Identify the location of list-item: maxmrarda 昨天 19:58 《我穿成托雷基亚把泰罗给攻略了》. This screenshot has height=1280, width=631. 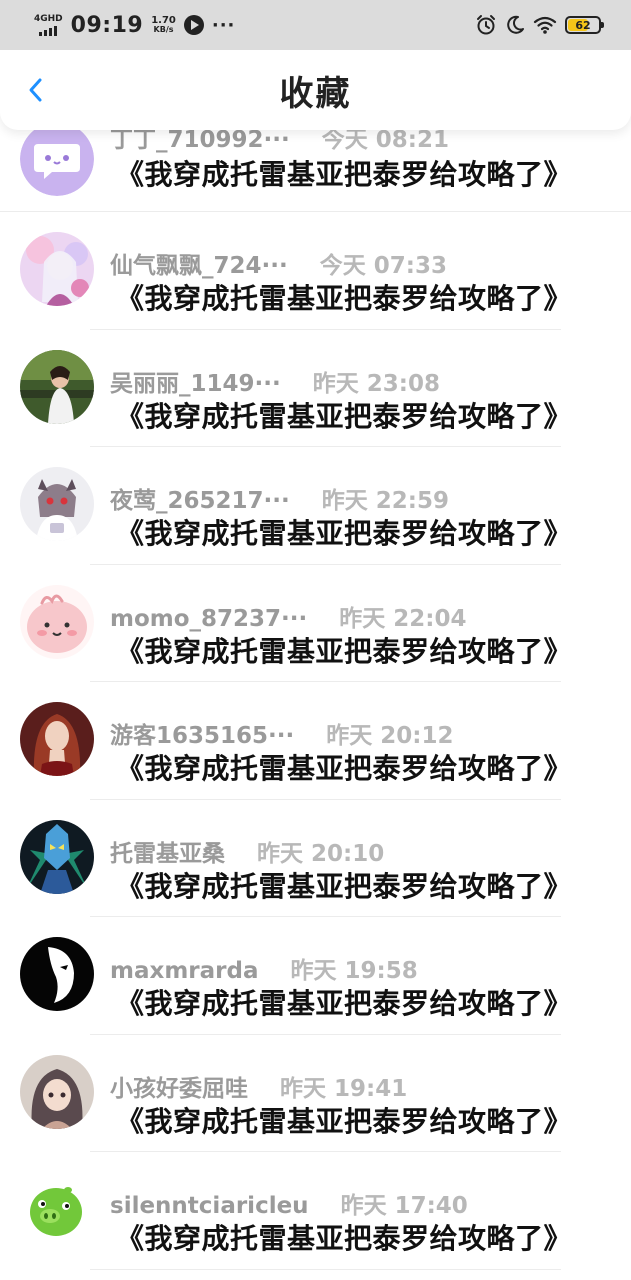
(315, 976).